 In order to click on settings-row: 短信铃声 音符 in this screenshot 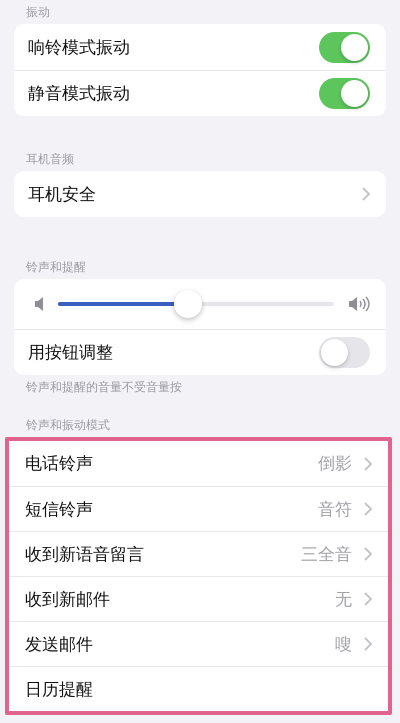, I will do `click(198, 508)`.